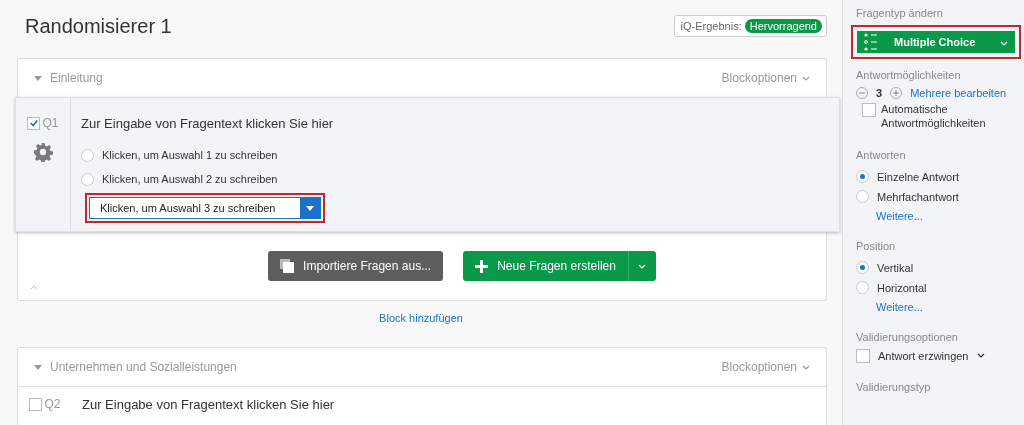 The height and width of the screenshot is (425, 1024). I want to click on option-label: Mehrfachantwort, so click(918, 196).